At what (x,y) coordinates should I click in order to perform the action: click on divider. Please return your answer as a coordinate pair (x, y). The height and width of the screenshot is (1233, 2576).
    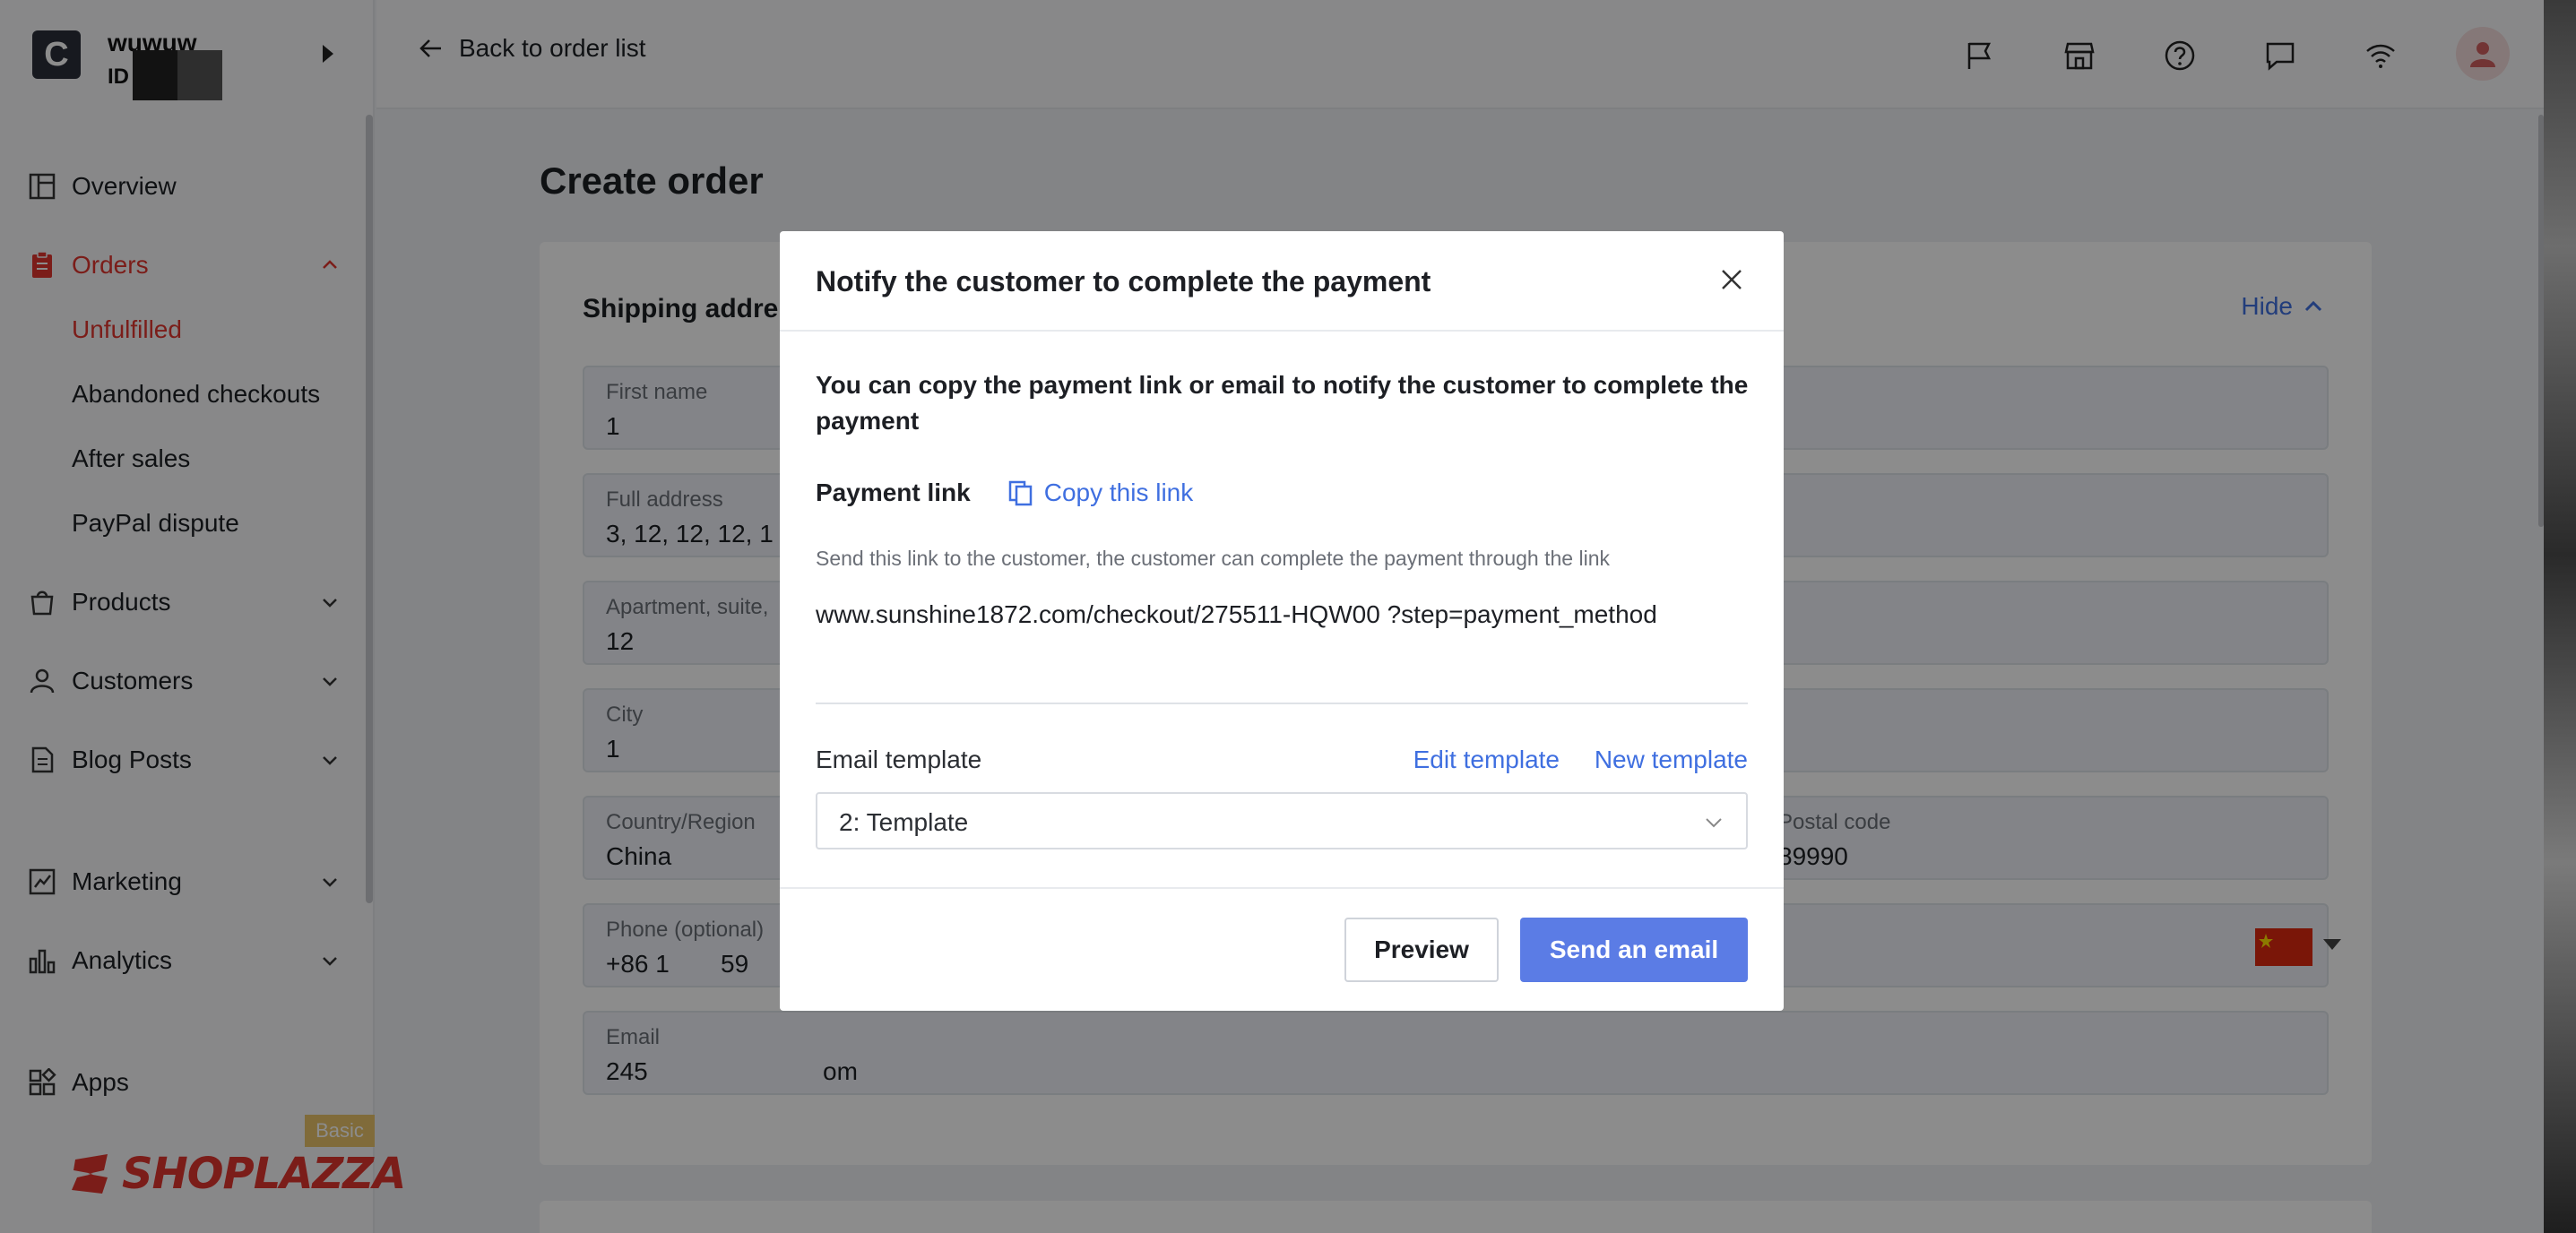
    Looking at the image, I should click on (1282, 703).